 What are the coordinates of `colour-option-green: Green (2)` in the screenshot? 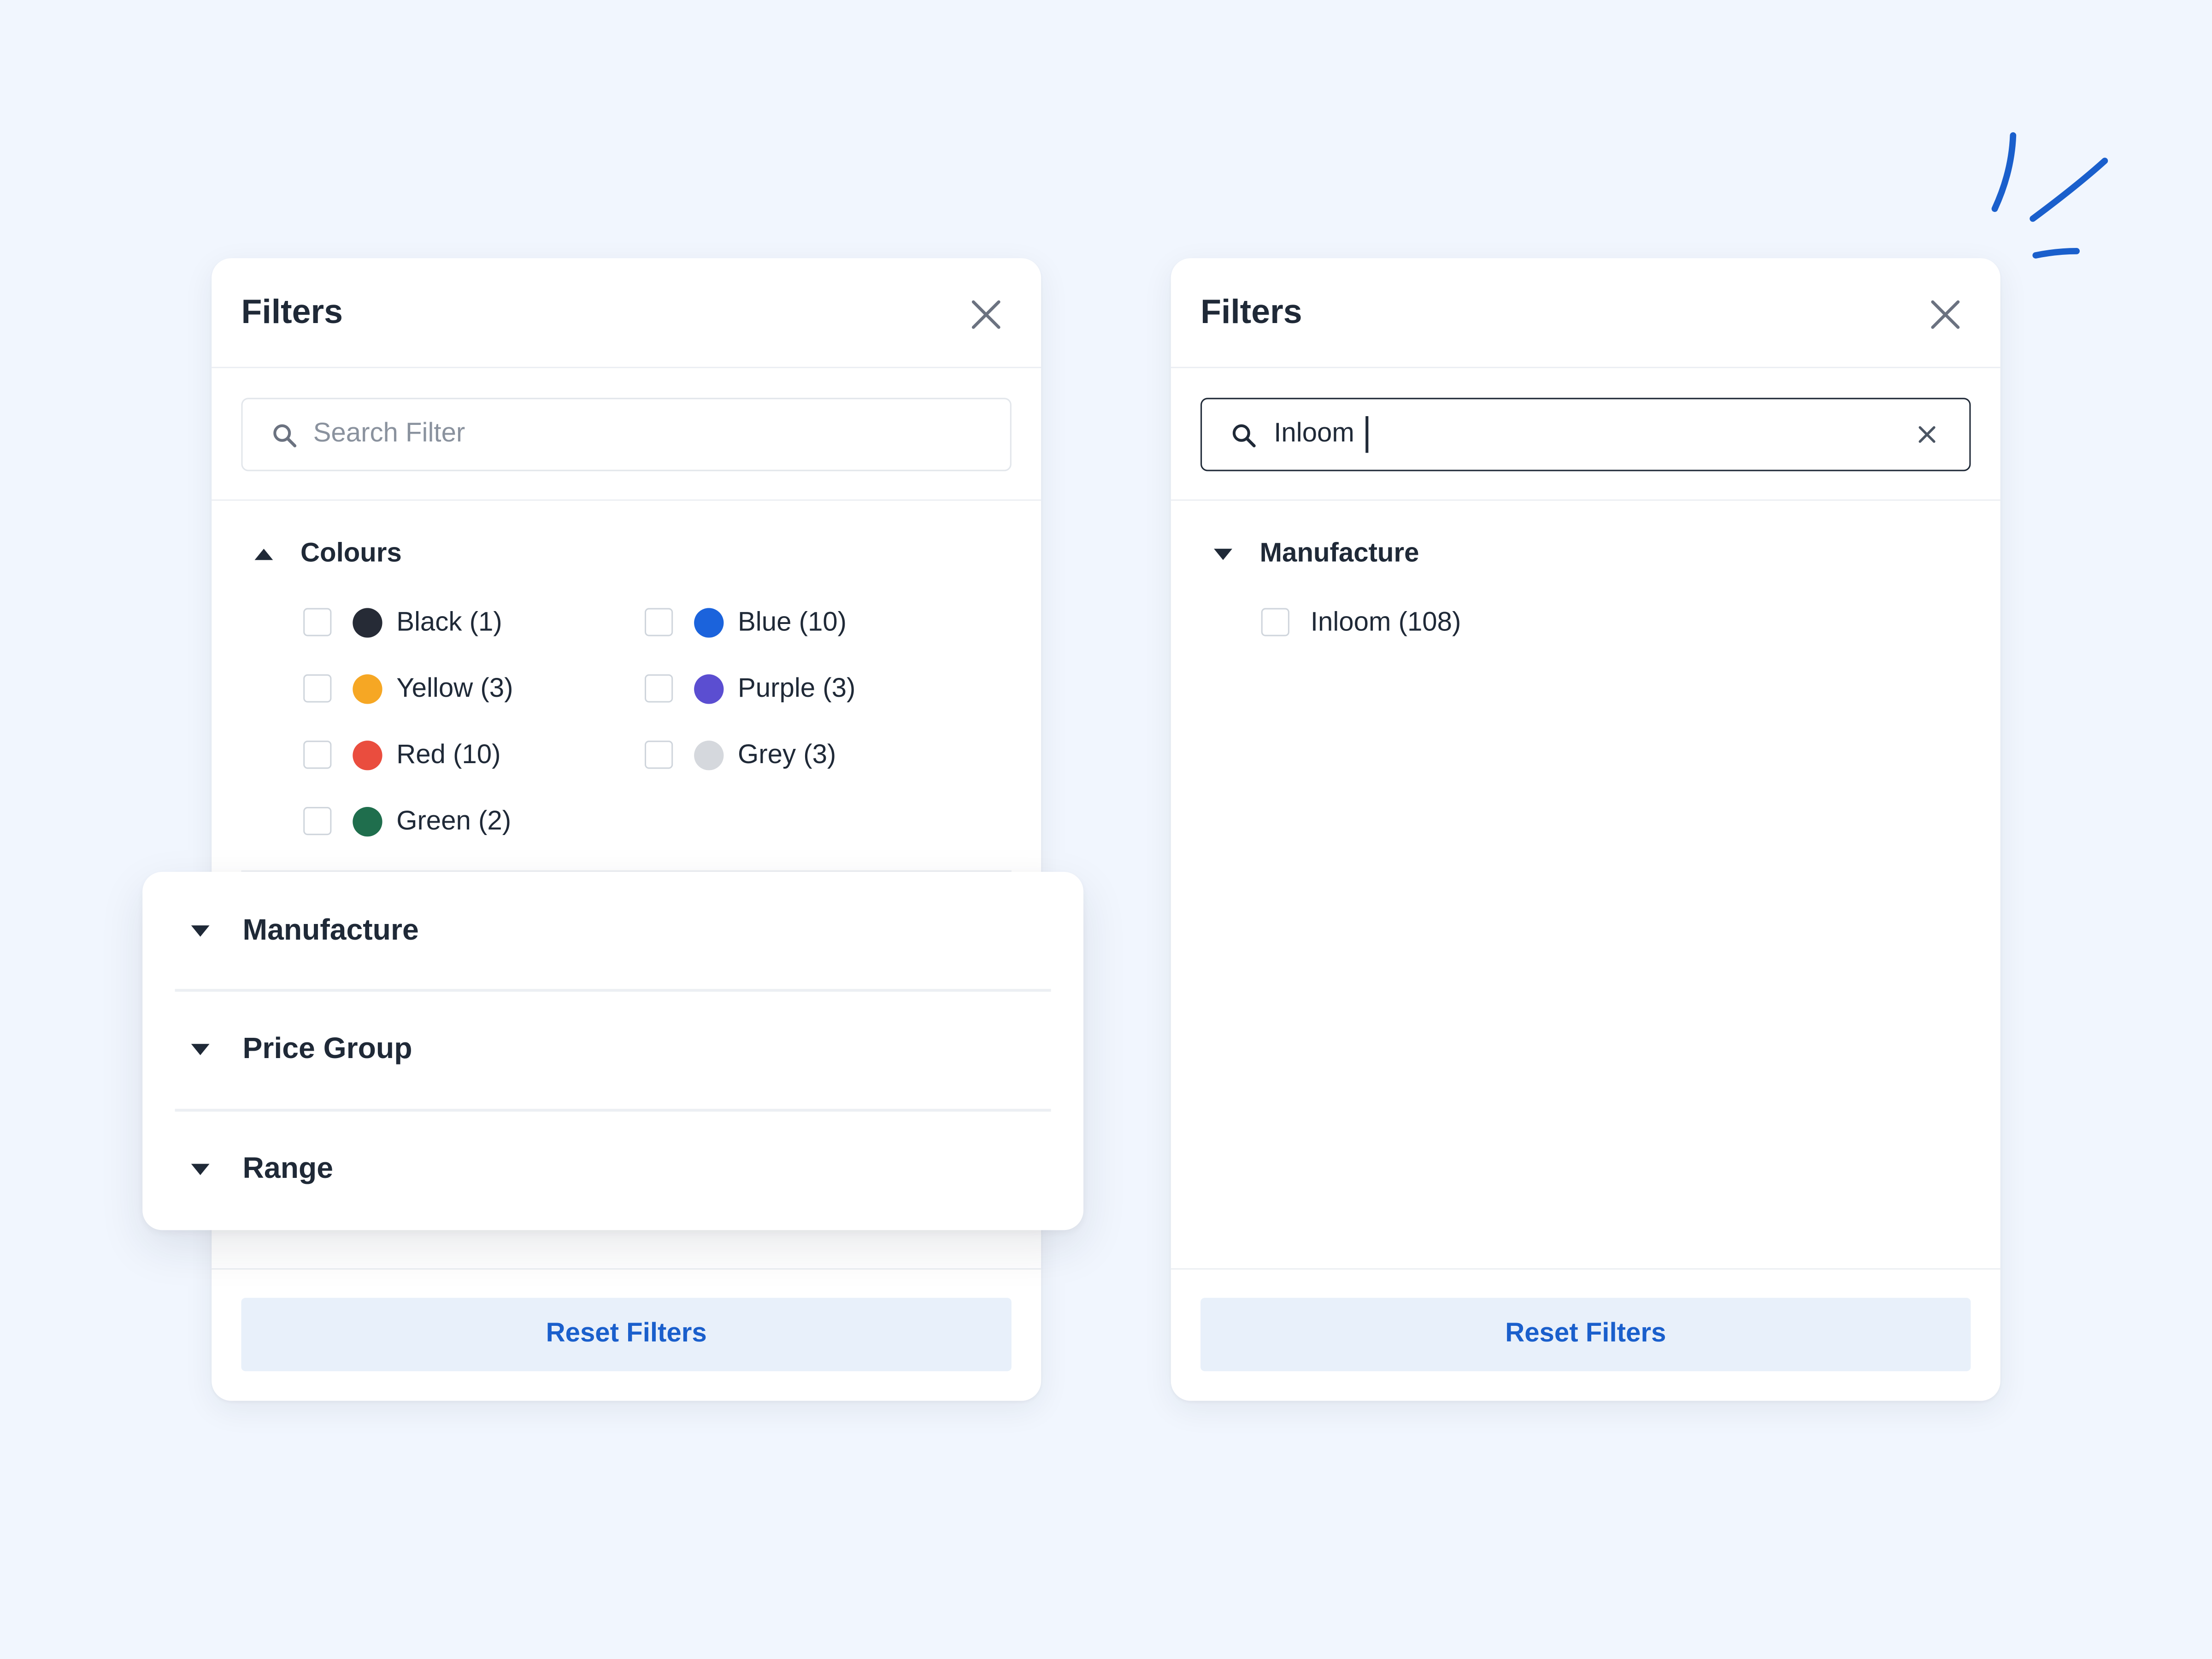 It's located at (458, 825).